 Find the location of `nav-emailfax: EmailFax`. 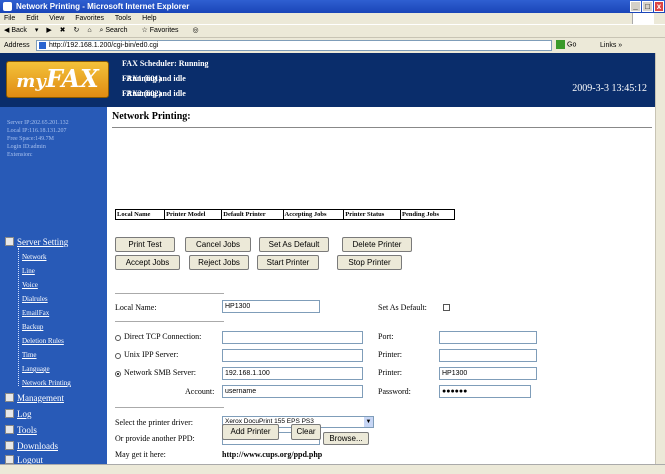

nav-emailfax: EmailFax is located at coordinates (35, 313).